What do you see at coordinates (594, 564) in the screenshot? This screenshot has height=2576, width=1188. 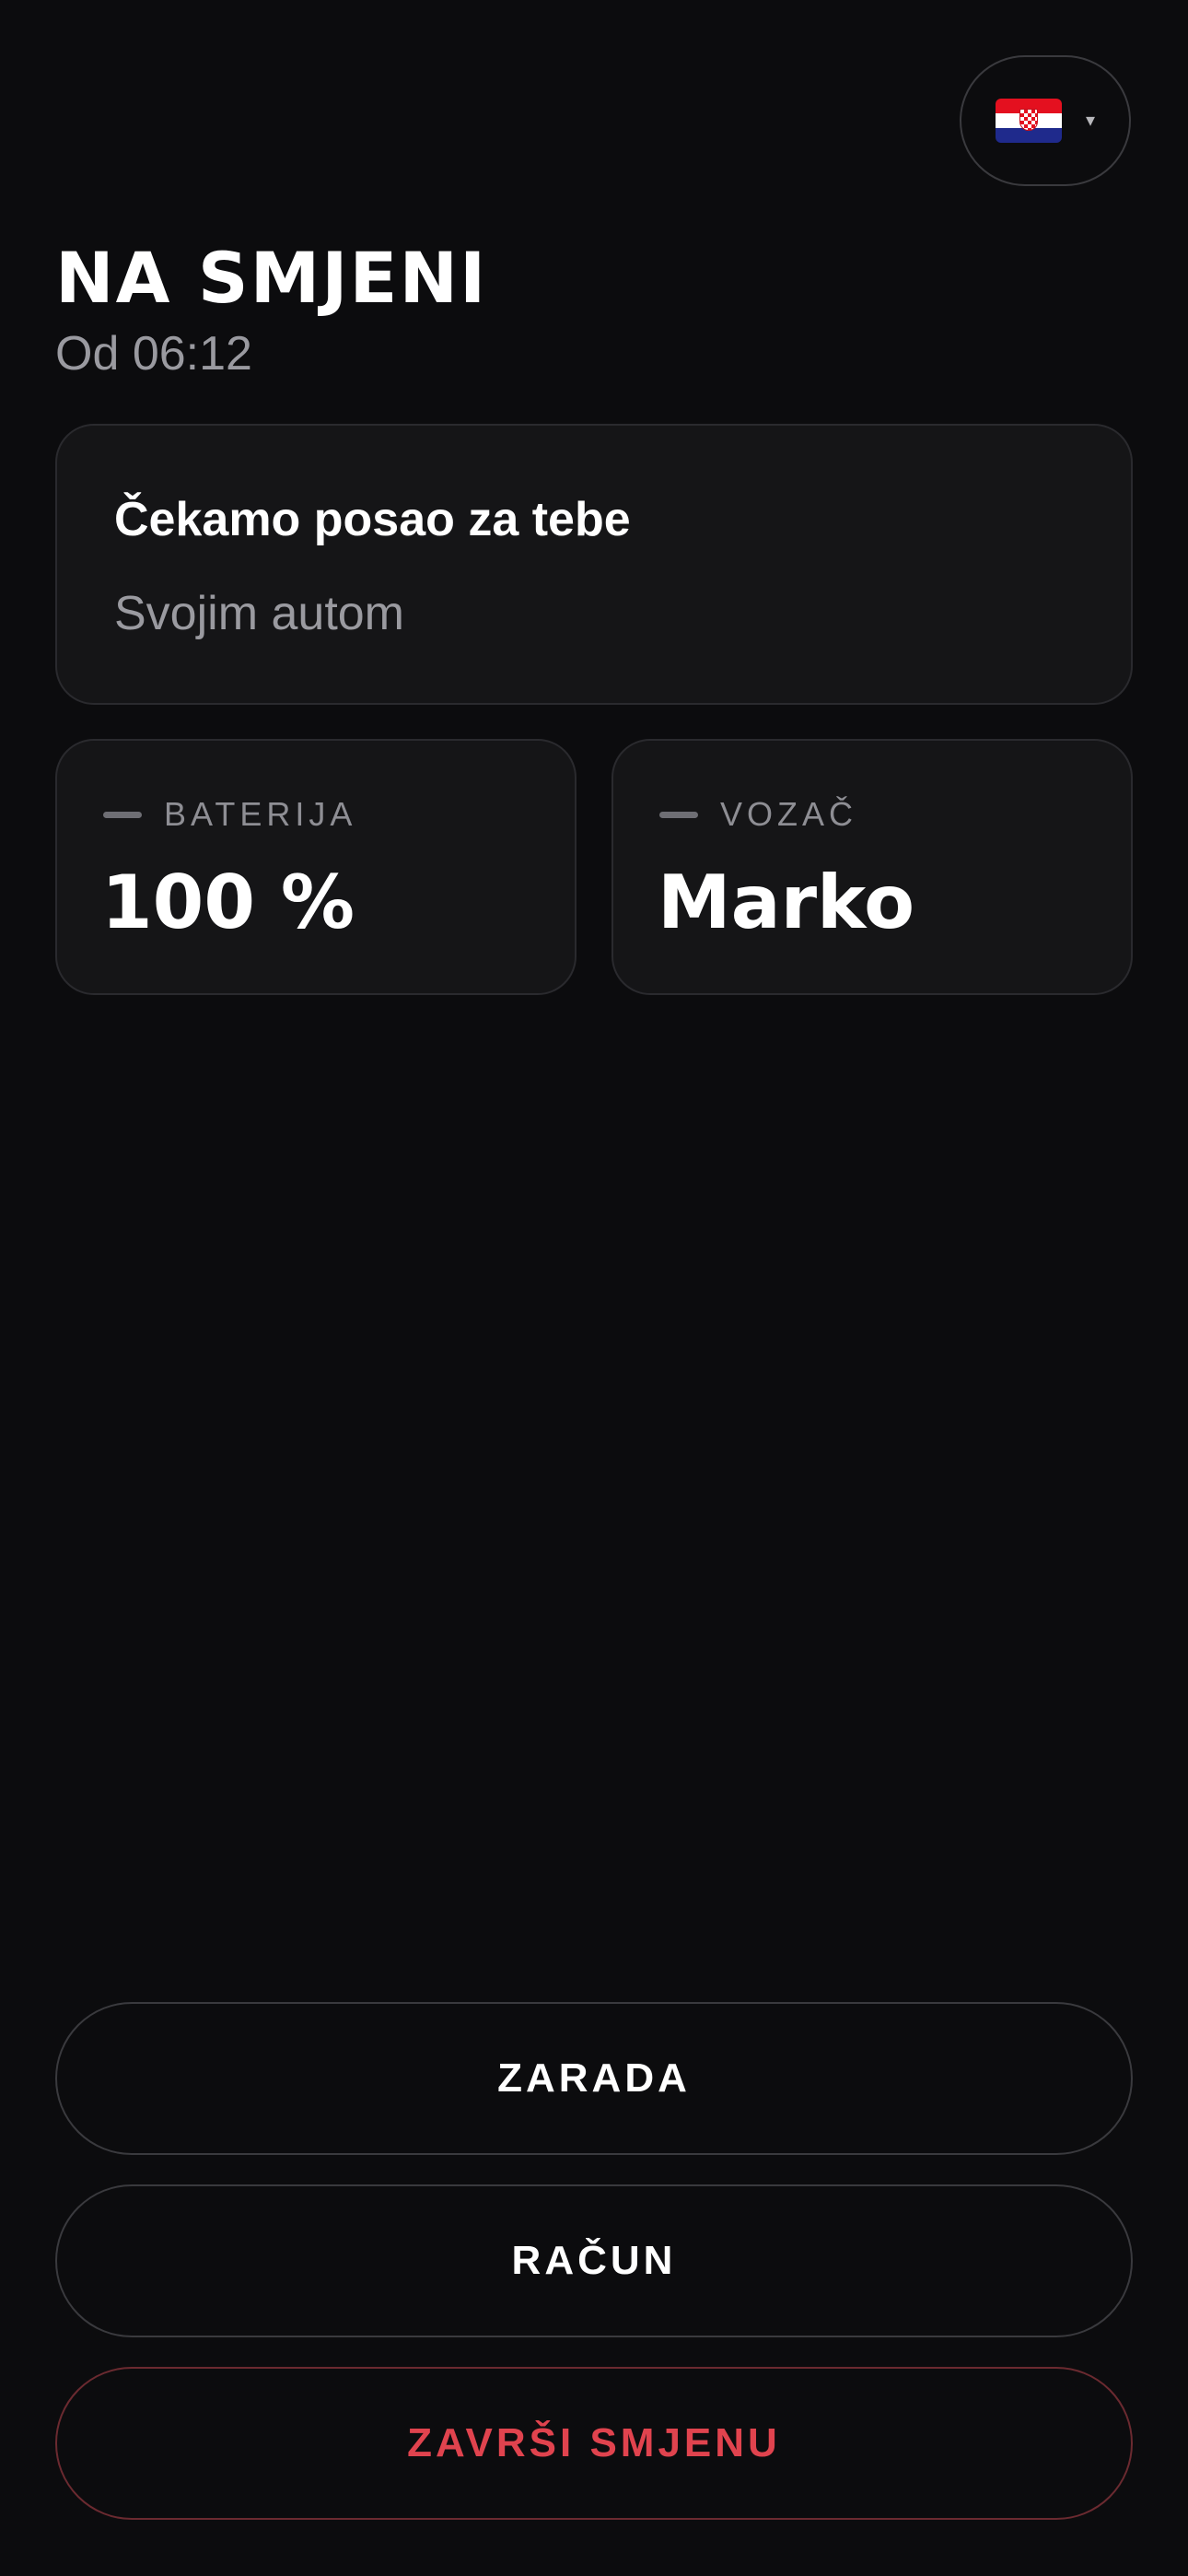 I see `job-status-card: Čekamo posao za tebe Svojim autom` at bounding box center [594, 564].